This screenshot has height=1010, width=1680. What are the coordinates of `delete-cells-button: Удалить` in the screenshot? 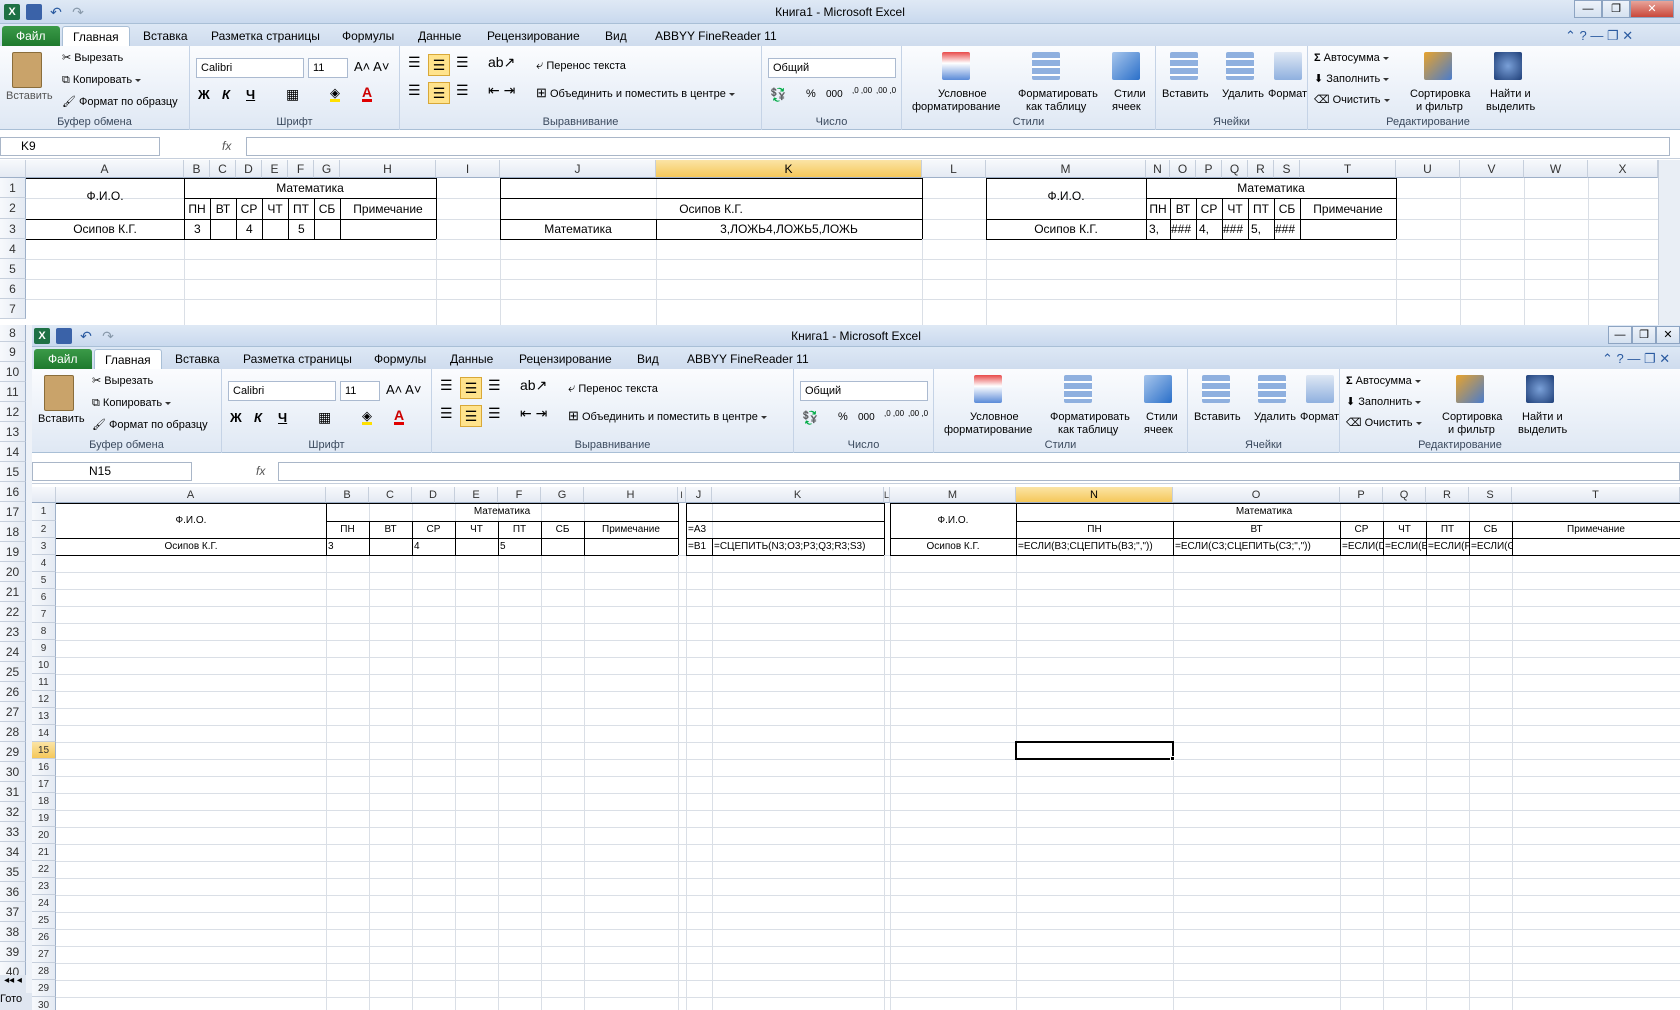 It's located at (1275, 417).